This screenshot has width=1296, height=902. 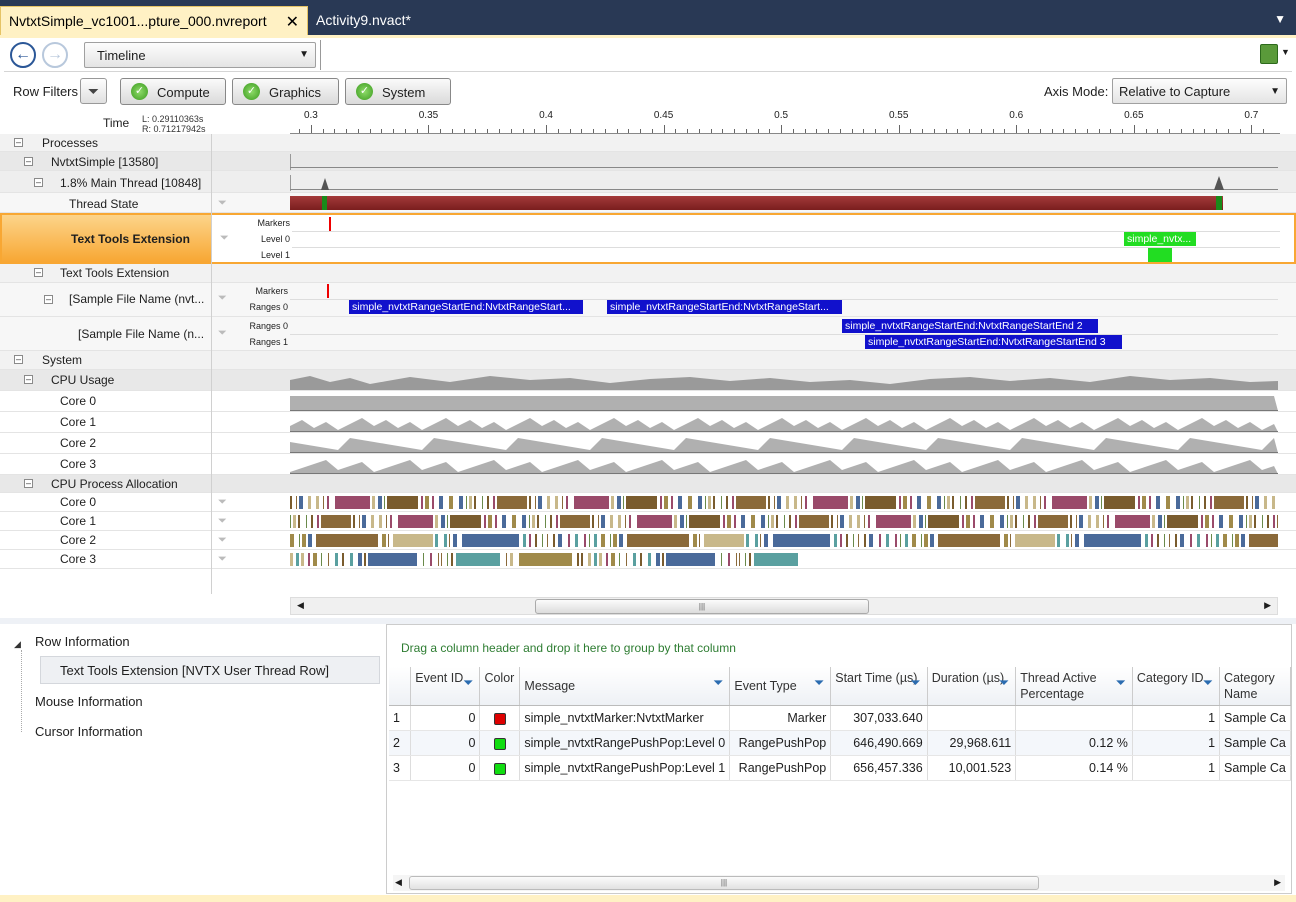 What do you see at coordinates (55, 55) in the screenshot?
I see `forward-arrow-icon: →` at bounding box center [55, 55].